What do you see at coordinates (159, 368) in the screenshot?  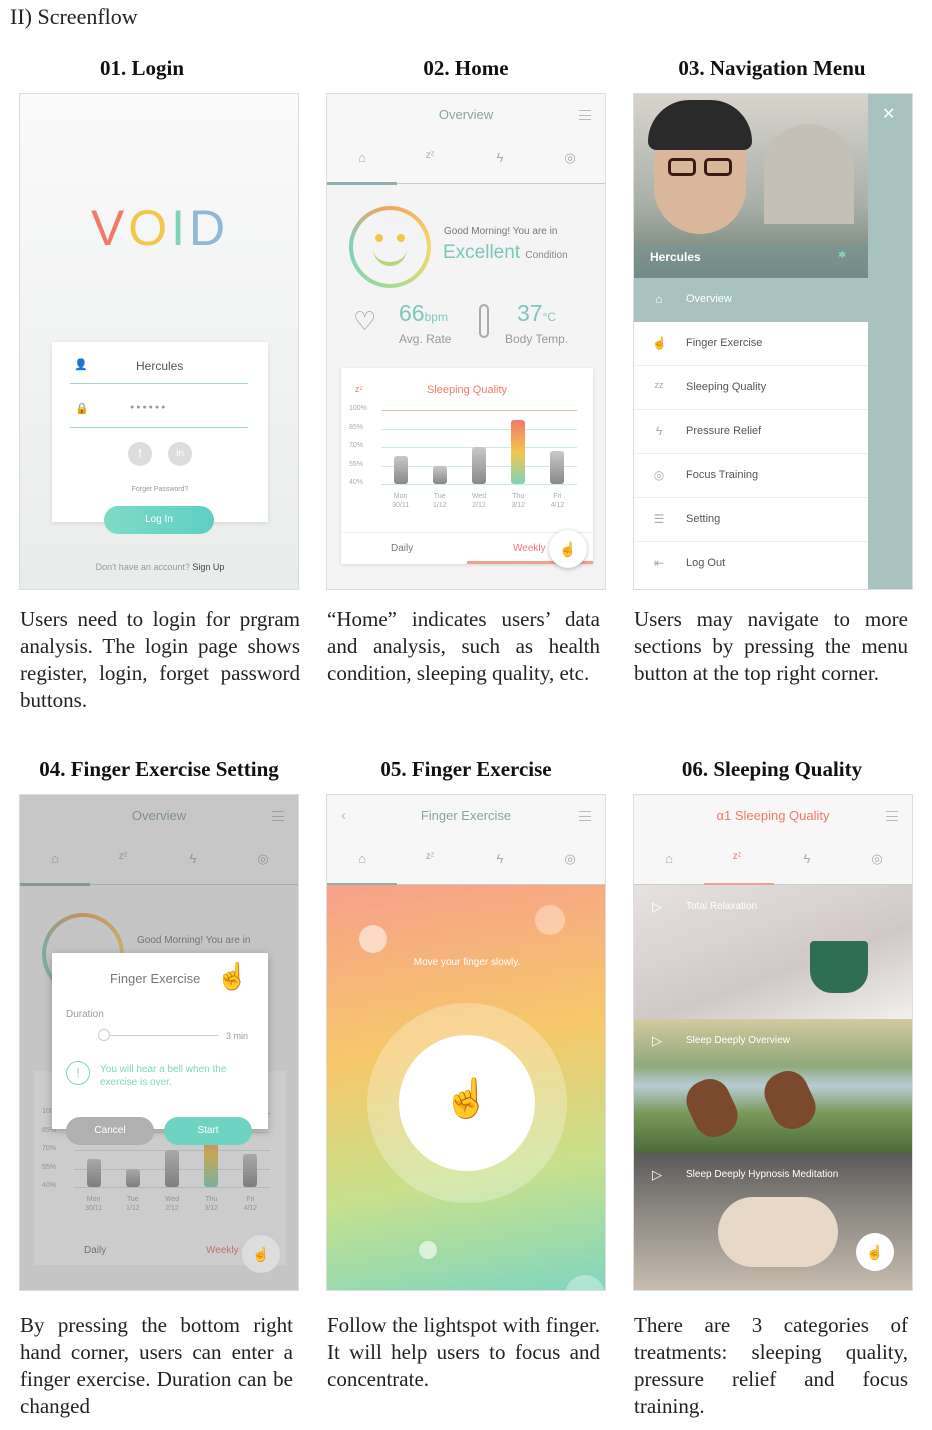 I see `username-field: 👤 Hercules` at bounding box center [159, 368].